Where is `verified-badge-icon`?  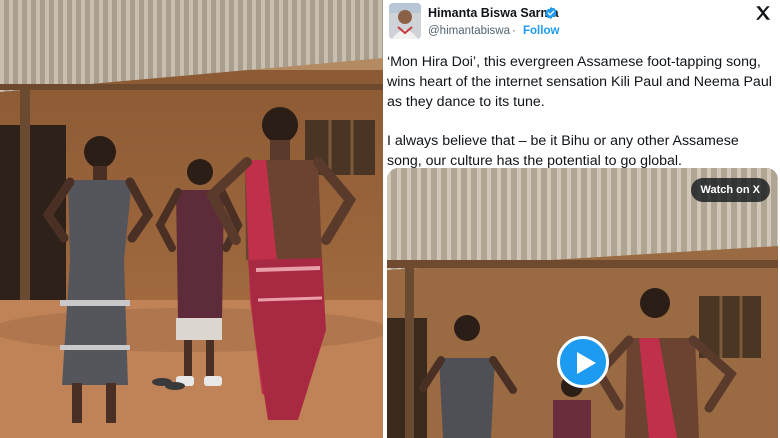
verified-badge-icon is located at coordinates (551, 13).